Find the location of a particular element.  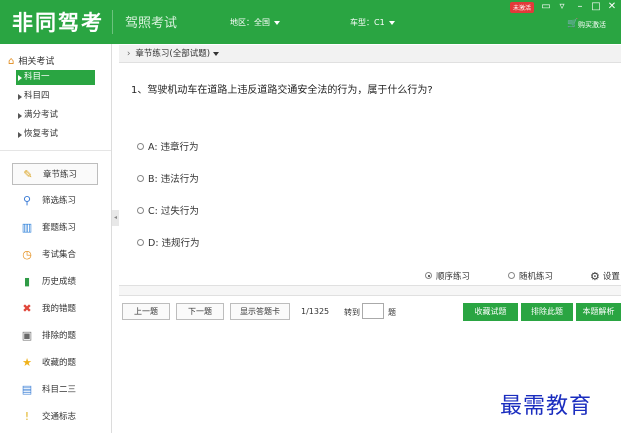

sidebar-nav-item: ! 交通标志 is located at coordinates (55, 417).